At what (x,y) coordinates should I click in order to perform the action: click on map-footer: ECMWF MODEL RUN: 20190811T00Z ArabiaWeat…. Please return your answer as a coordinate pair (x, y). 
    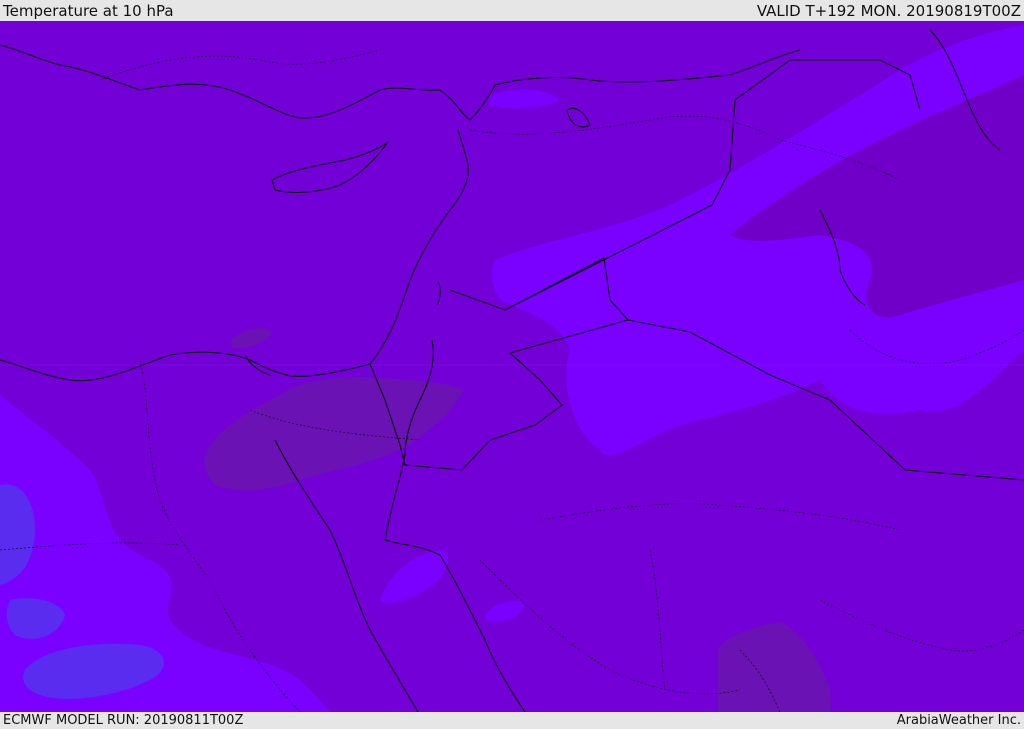
    Looking at the image, I should click on (512, 720).